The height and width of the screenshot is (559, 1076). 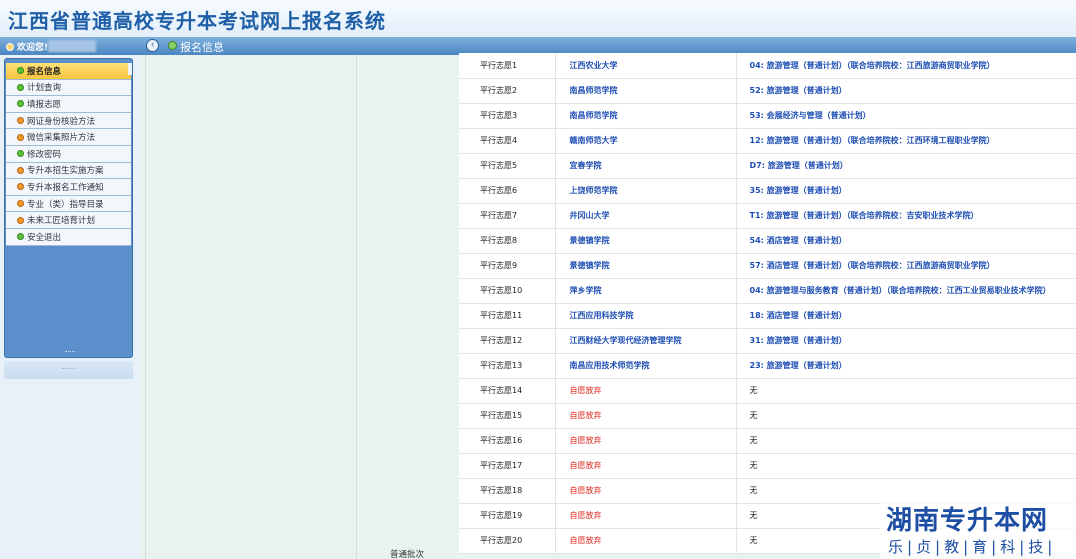 I want to click on choice-major: 18: 酒店管理（普通计划）, so click(x=906, y=316).